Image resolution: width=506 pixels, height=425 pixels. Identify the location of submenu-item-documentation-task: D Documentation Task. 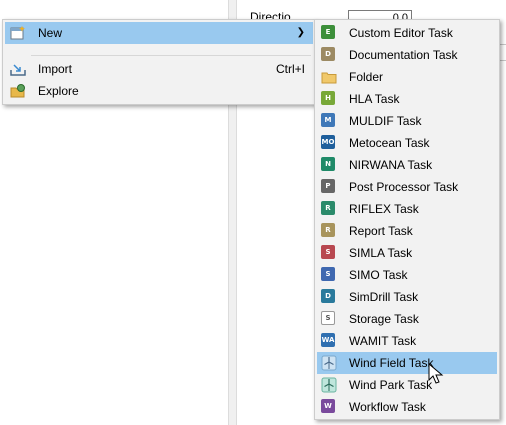
(407, 55).